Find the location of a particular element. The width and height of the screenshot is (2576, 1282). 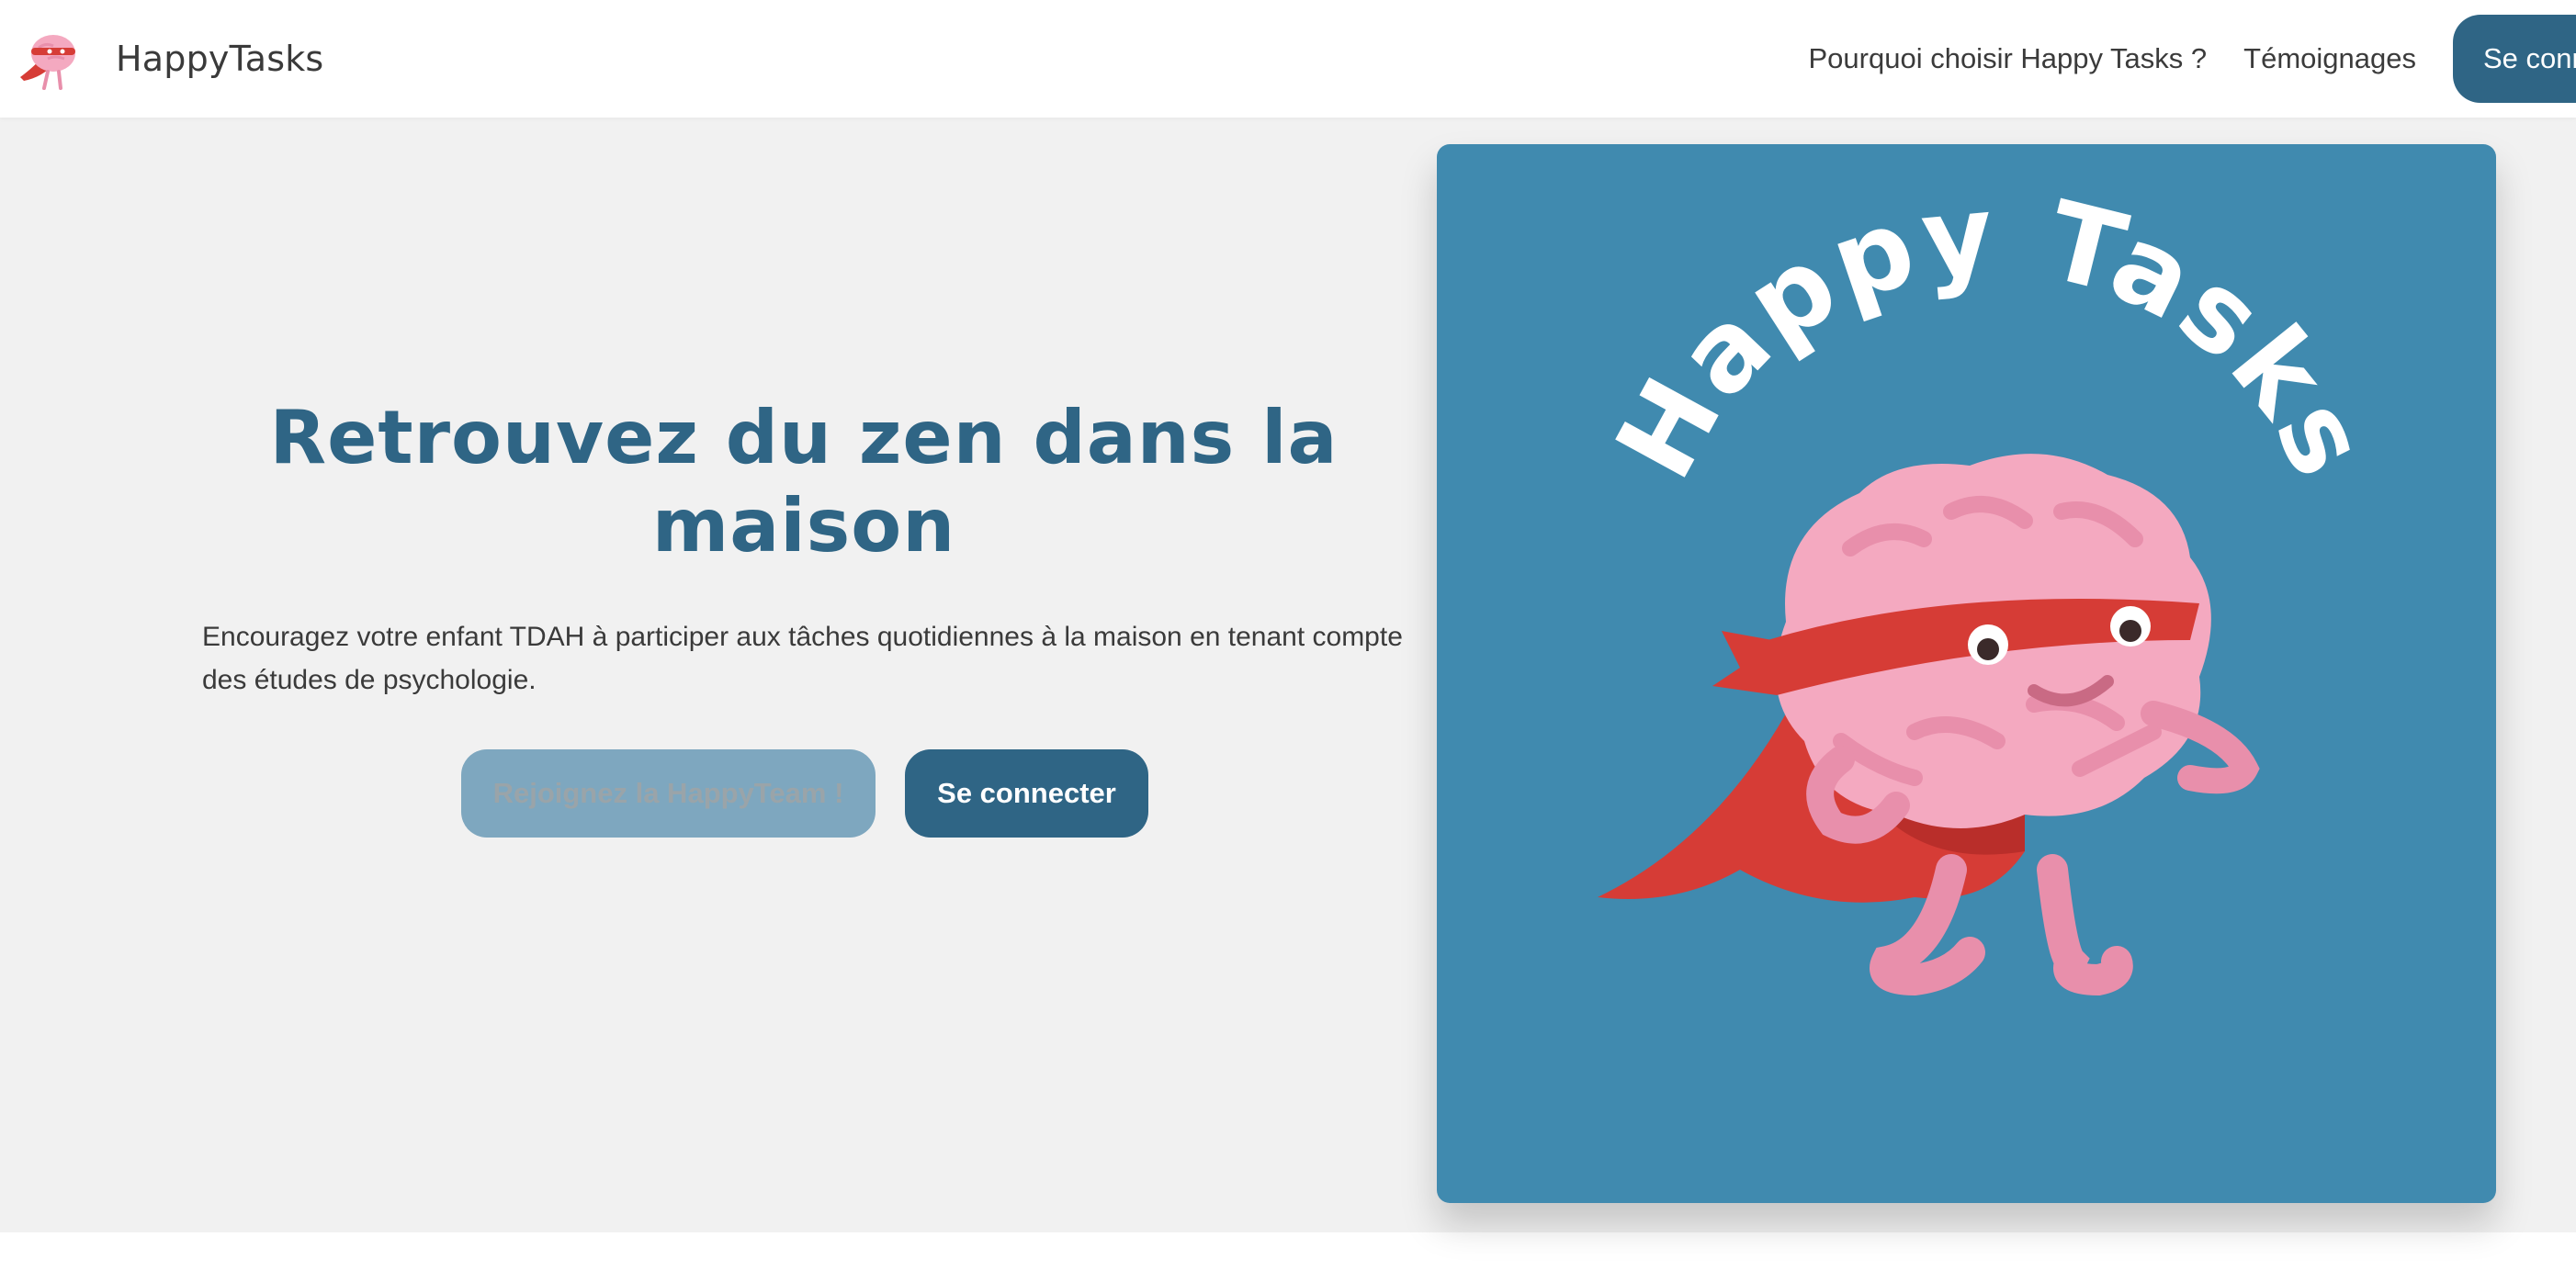

login-button: Se connecter is located at coordinates (1026, 794).